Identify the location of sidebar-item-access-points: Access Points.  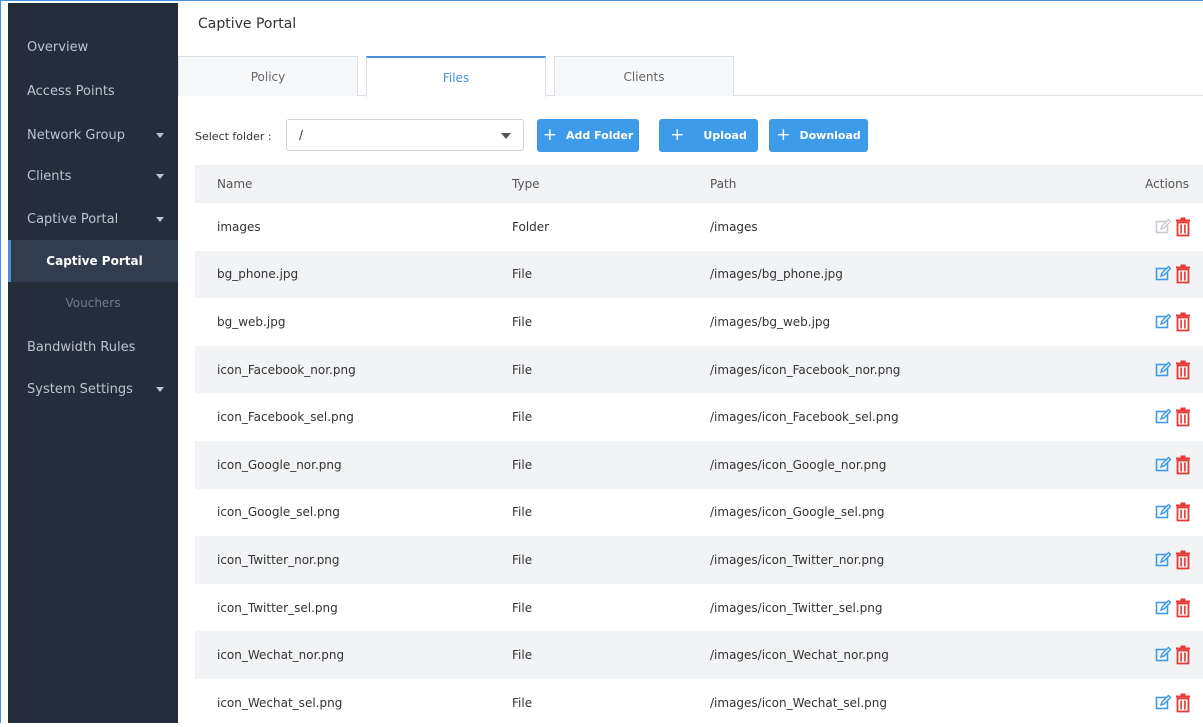
(93, 91).